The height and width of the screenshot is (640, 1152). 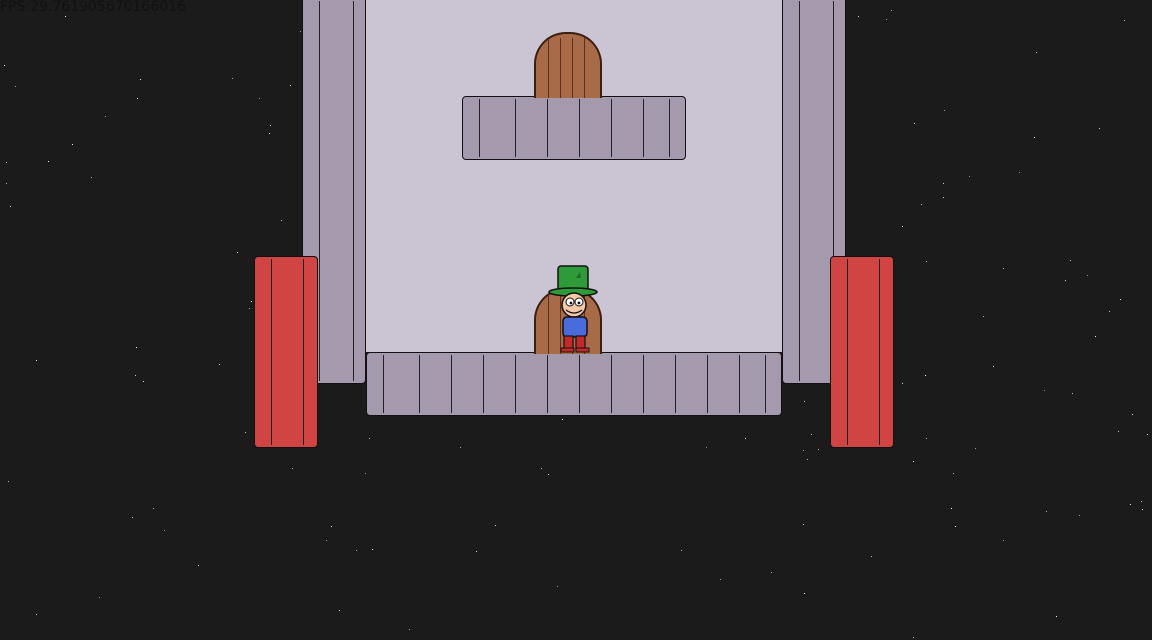 What do you see at coordinates (573, 309) in the screenshot?
I see `player-character-icon` at bounding box center [573, 309].